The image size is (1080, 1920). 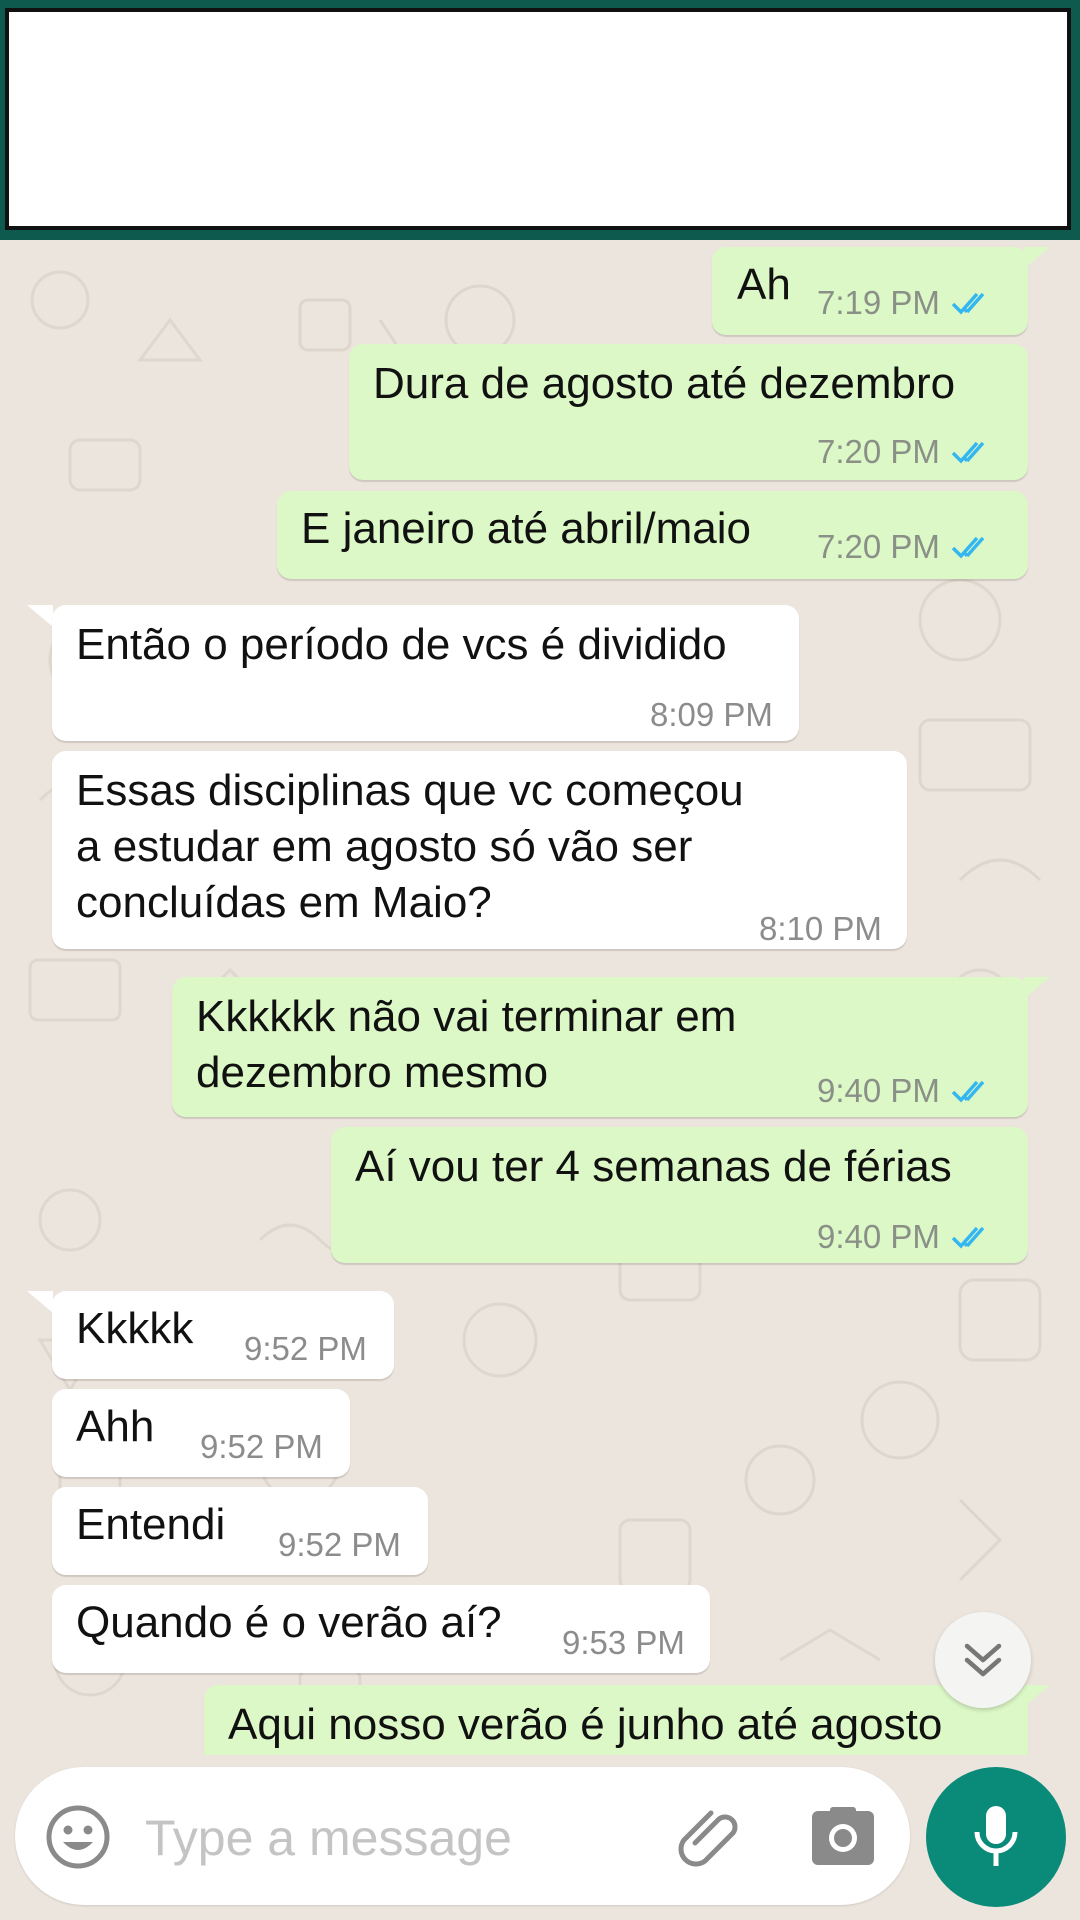 I want to click on scroll-to-bottom-button, so click(x=983, y=1660).